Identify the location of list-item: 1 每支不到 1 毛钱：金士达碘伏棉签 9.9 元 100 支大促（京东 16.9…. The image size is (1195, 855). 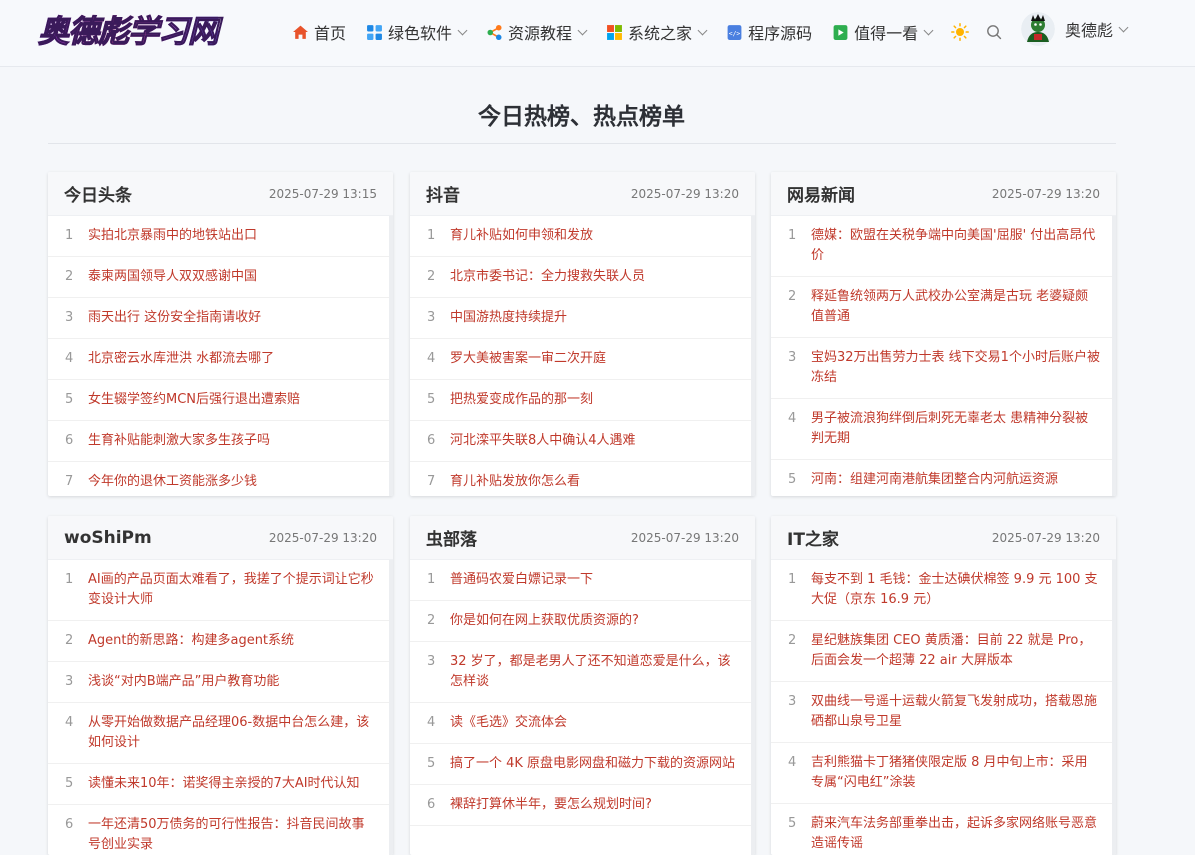
(943, 590).